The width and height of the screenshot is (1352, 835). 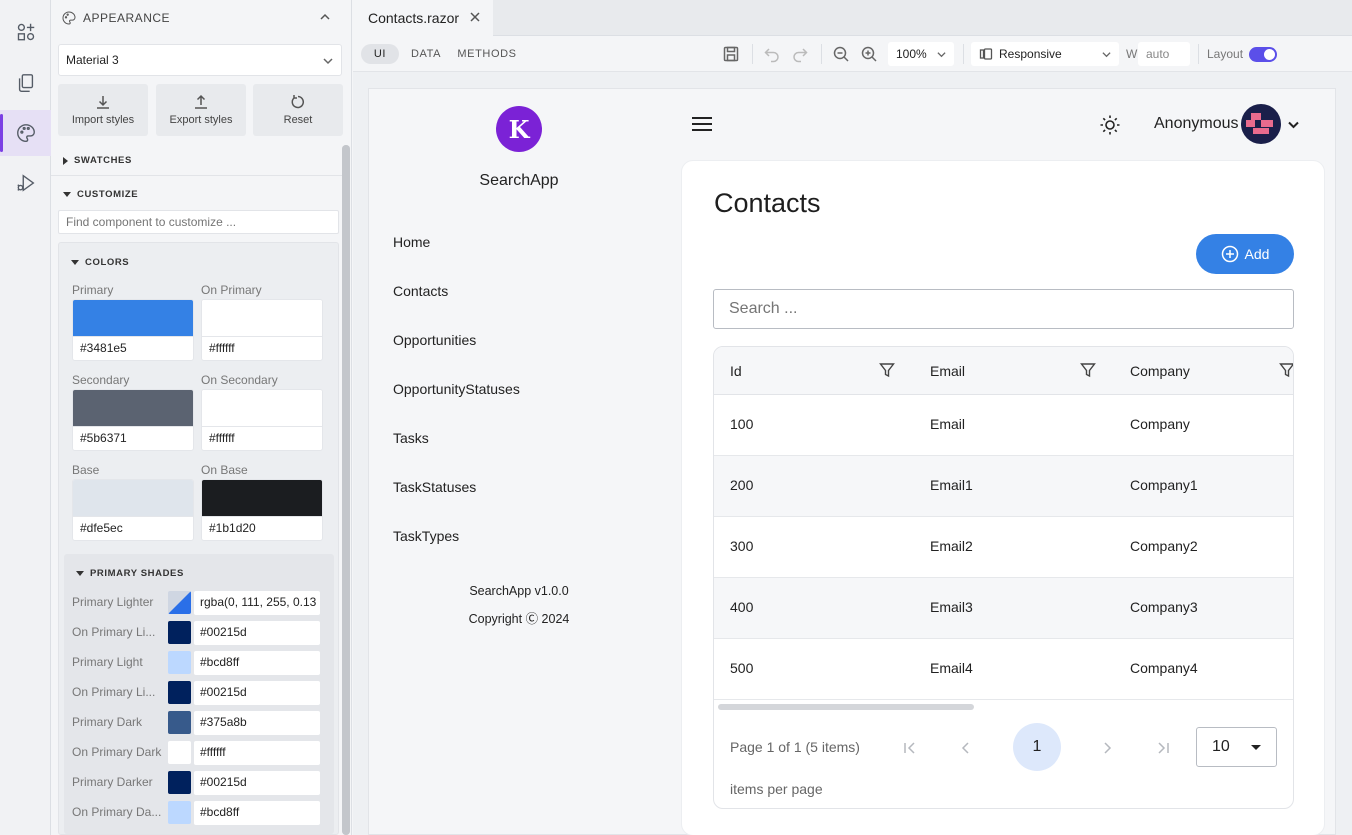 I want to click on column-header-company: Company, so click(x=1160, y=371).